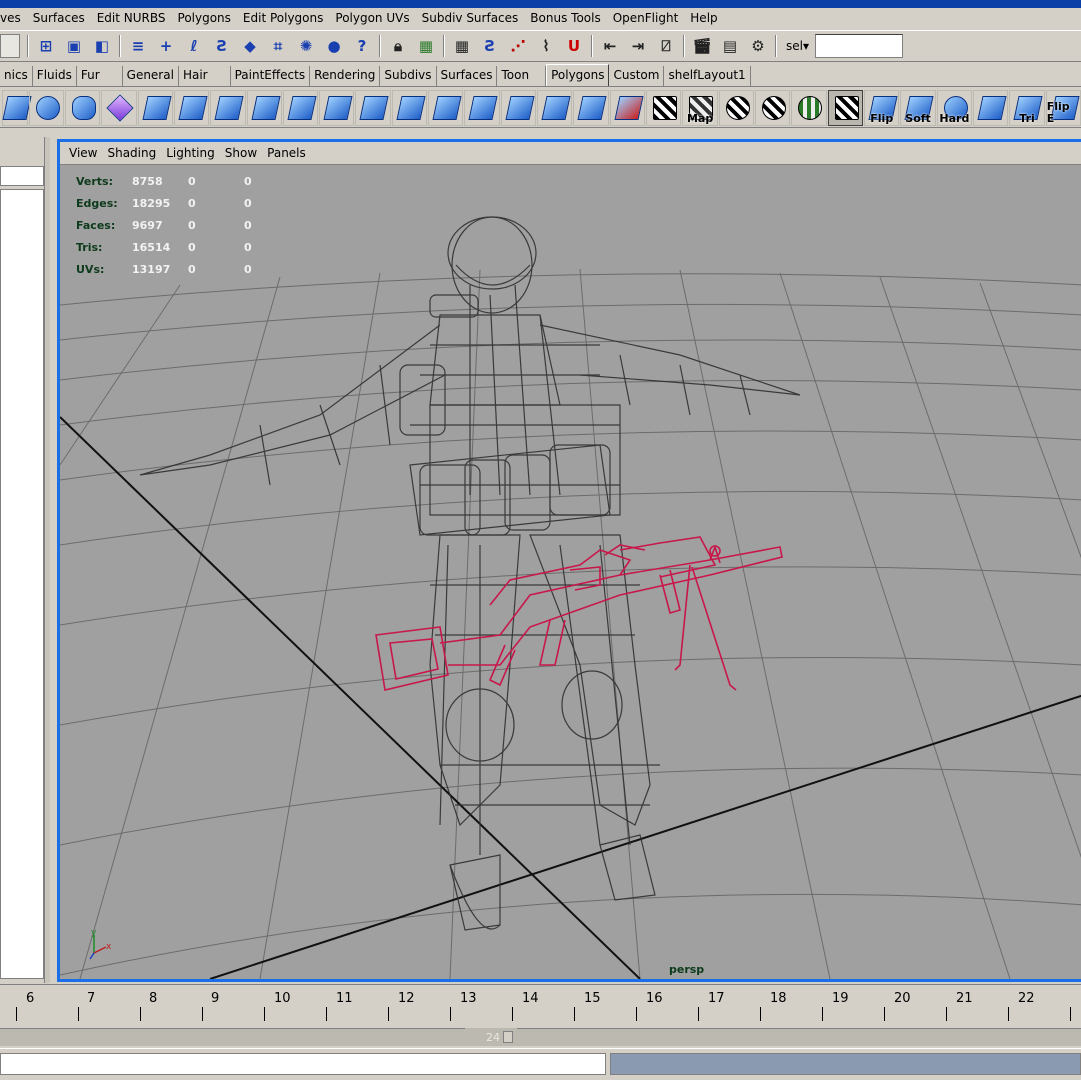  What do you see at coordinates (55, 76) in the screenshot?
I see `tab-fluids: Fluids` at bounding box center [55, 76].